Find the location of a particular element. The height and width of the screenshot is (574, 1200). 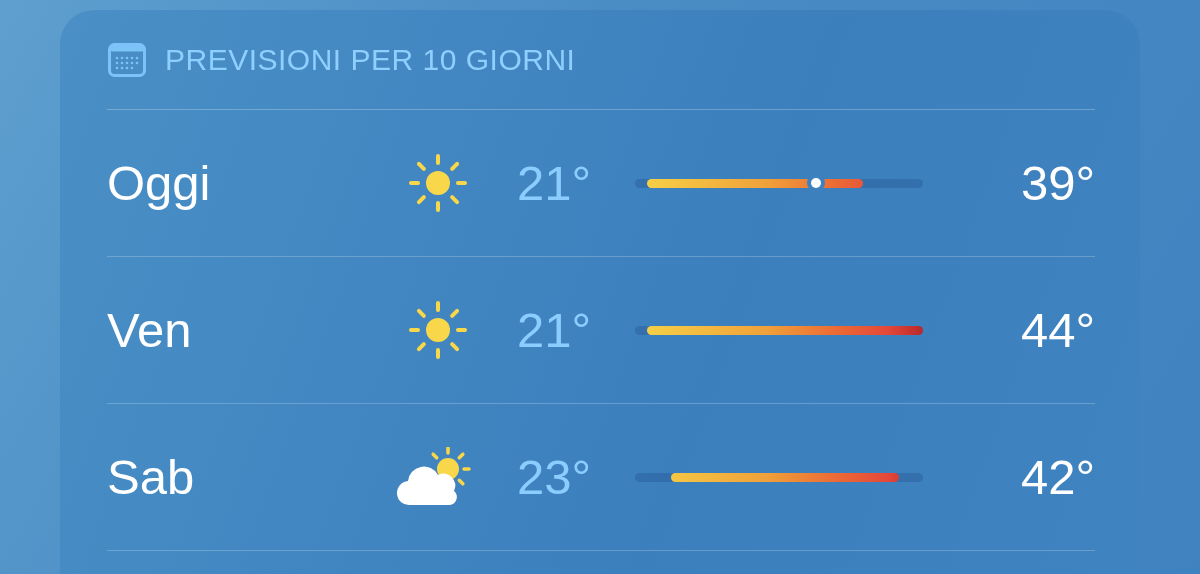

day-label: Ven is located at coordinates (150, 330).